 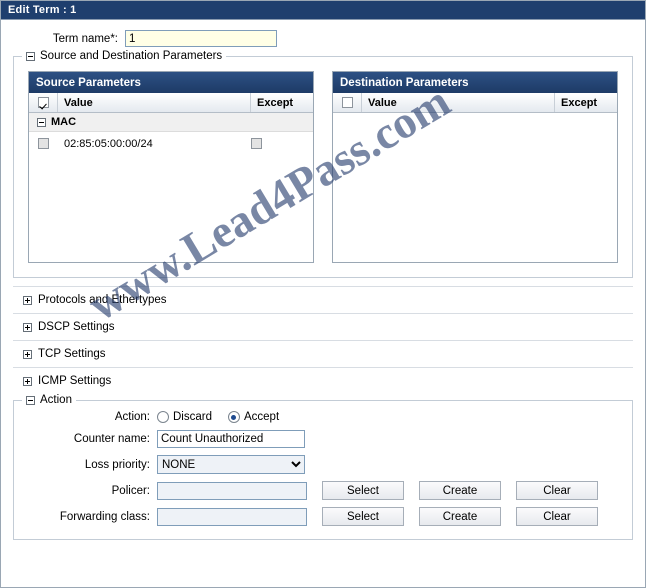 What do you see at coordinates (475, 187) in the screenshot?
I see `destination-parameters-body` at bounding box center [475, 187].